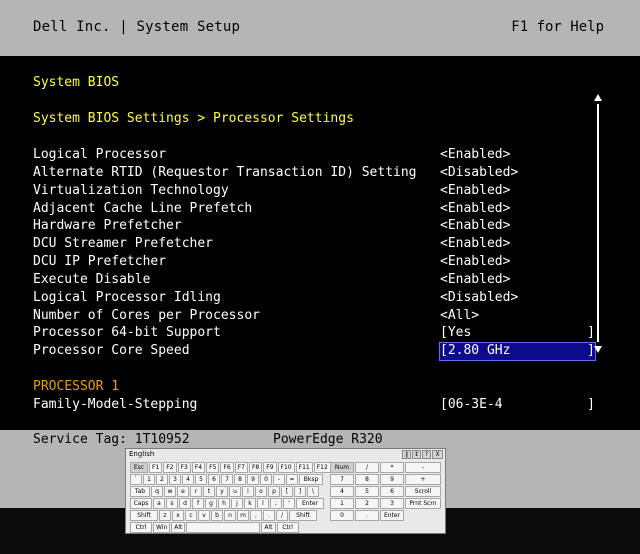  Describe the element at coordinates (342, 491) in the screenshot. I see `key-np-4: 4` at that location.